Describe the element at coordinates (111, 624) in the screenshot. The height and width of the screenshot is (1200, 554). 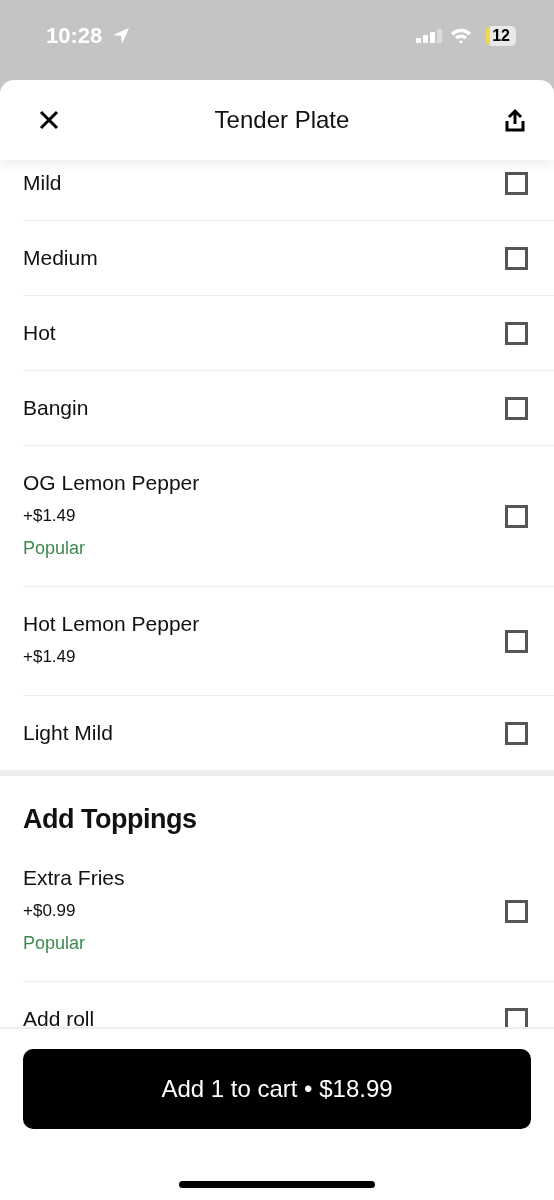
I see `option-name: Hot Lemon Pepper` at that location.